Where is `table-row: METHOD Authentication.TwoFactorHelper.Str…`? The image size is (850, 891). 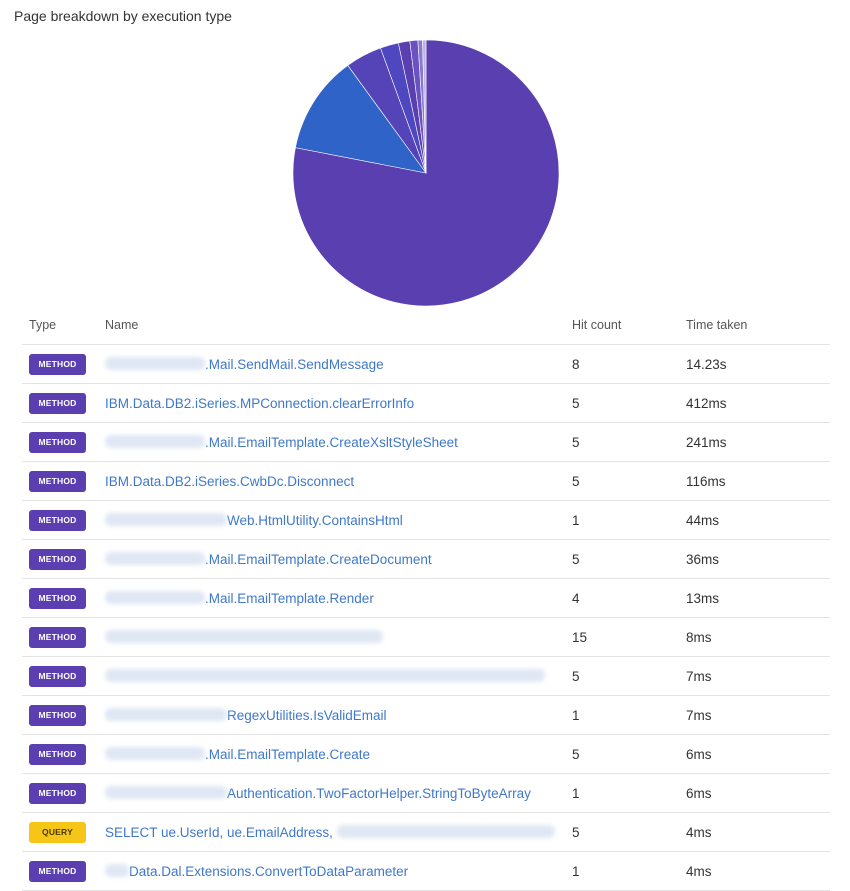
table-row: METHOD Authentication.TwoFactorHelper.Str… is located at coordinates (426, 793).